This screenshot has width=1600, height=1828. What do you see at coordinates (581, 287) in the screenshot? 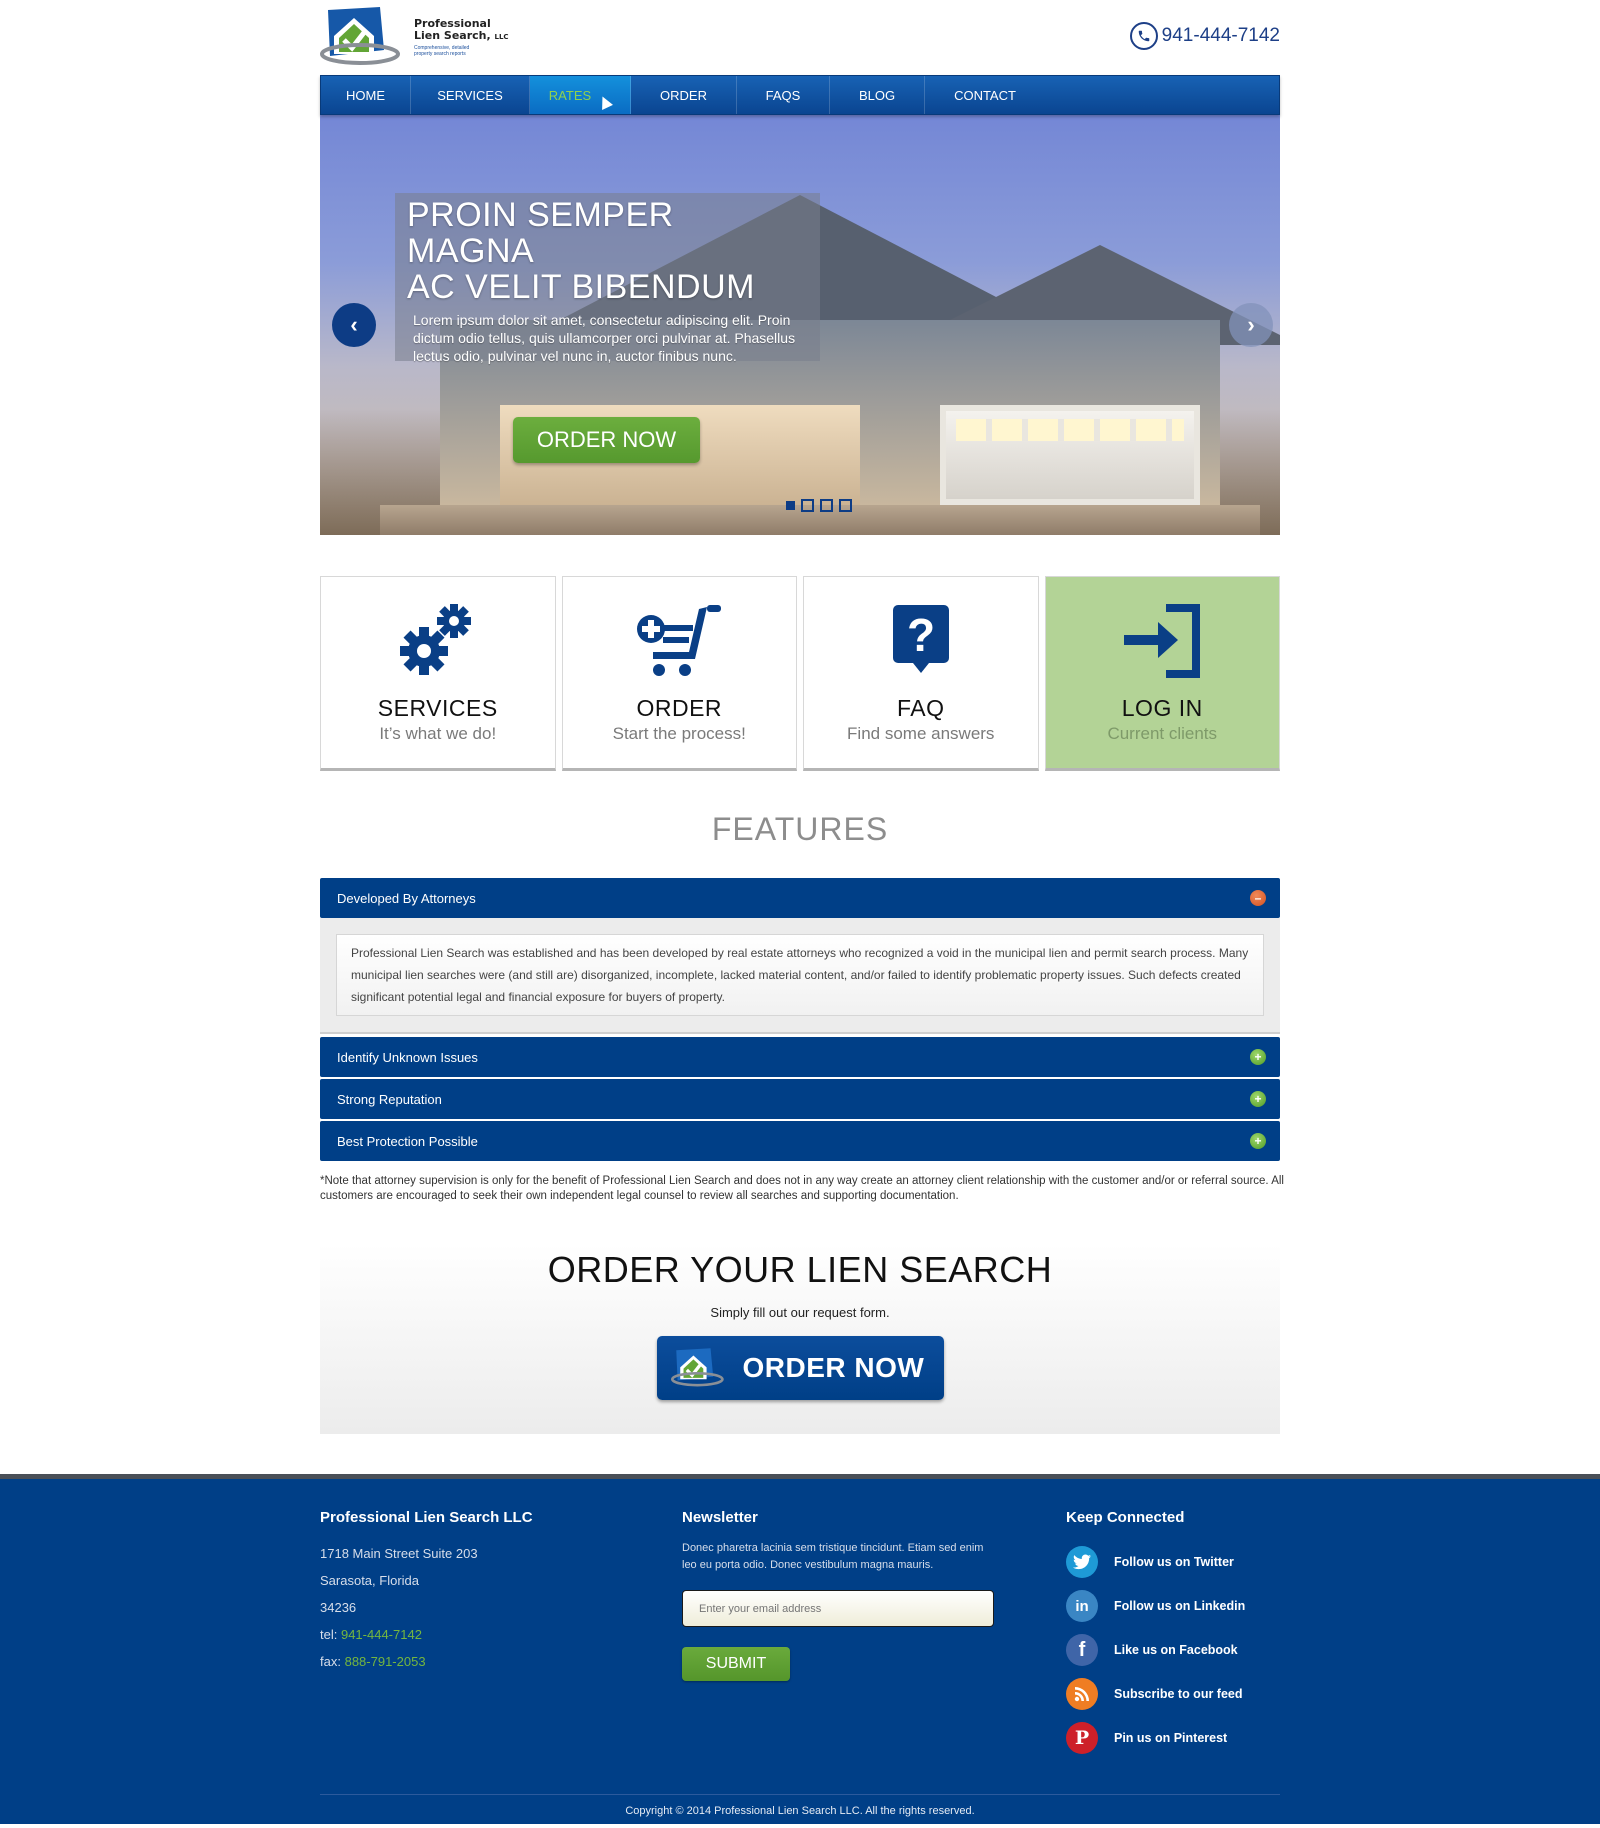
I see `slide-title-line2: AC VELIT BIBENDUM` at bounding box center [581, 287].